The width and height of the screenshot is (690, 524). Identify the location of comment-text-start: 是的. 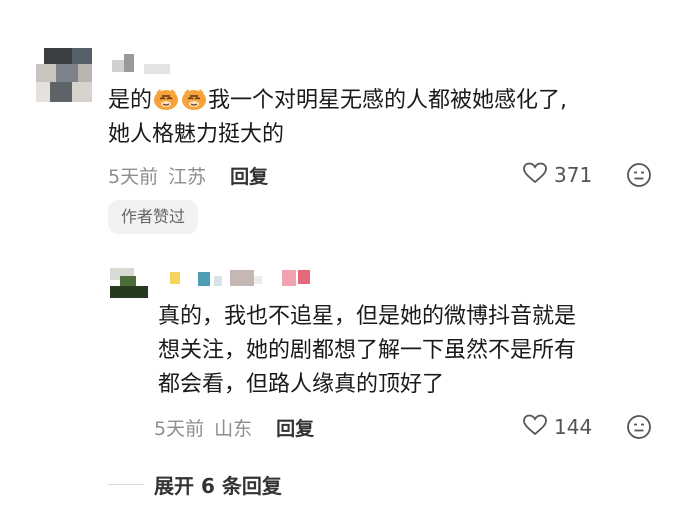
(130, 100).